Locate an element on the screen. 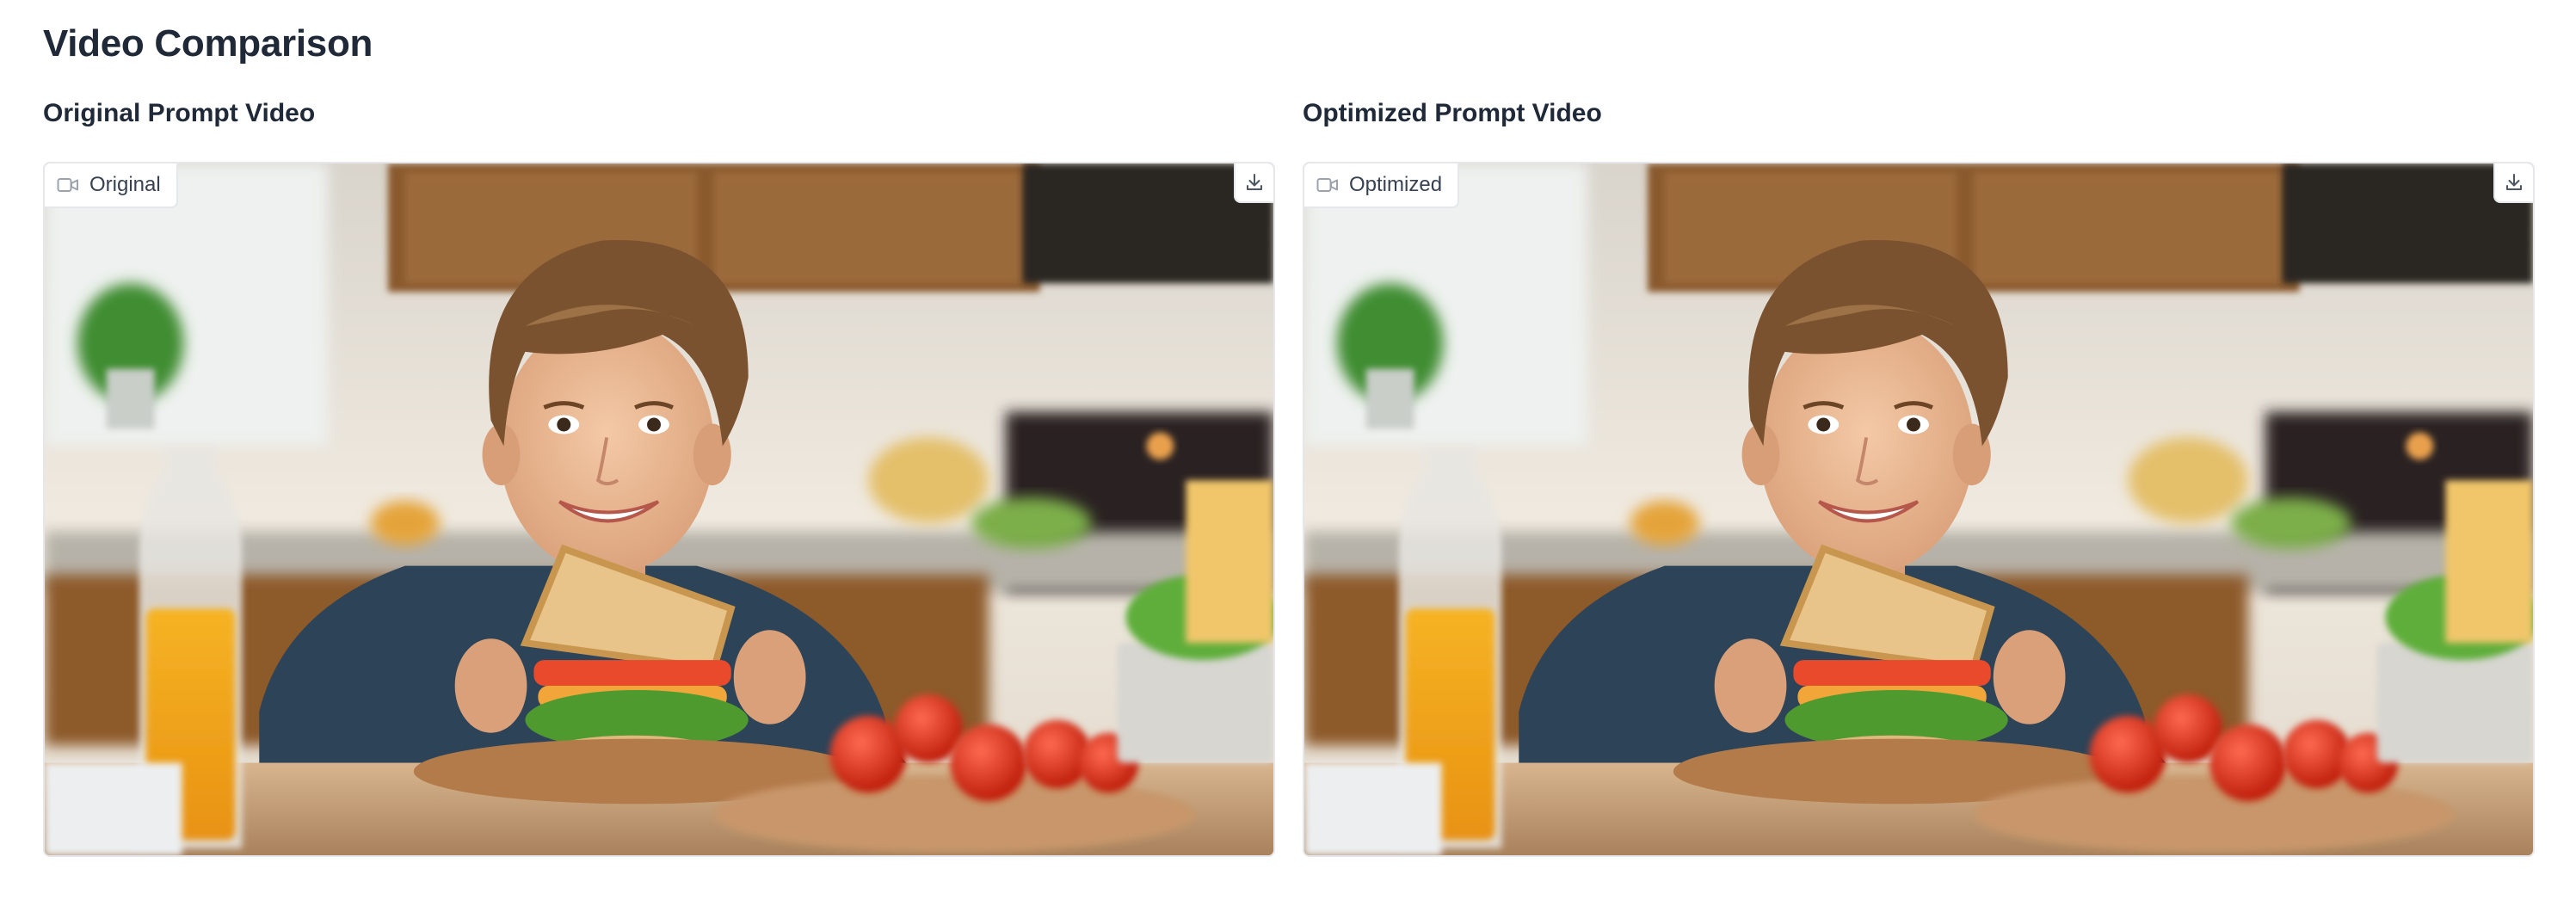 This screenshot has width=2576, height=900. original-download-button is located at coordinates (1253, 183).